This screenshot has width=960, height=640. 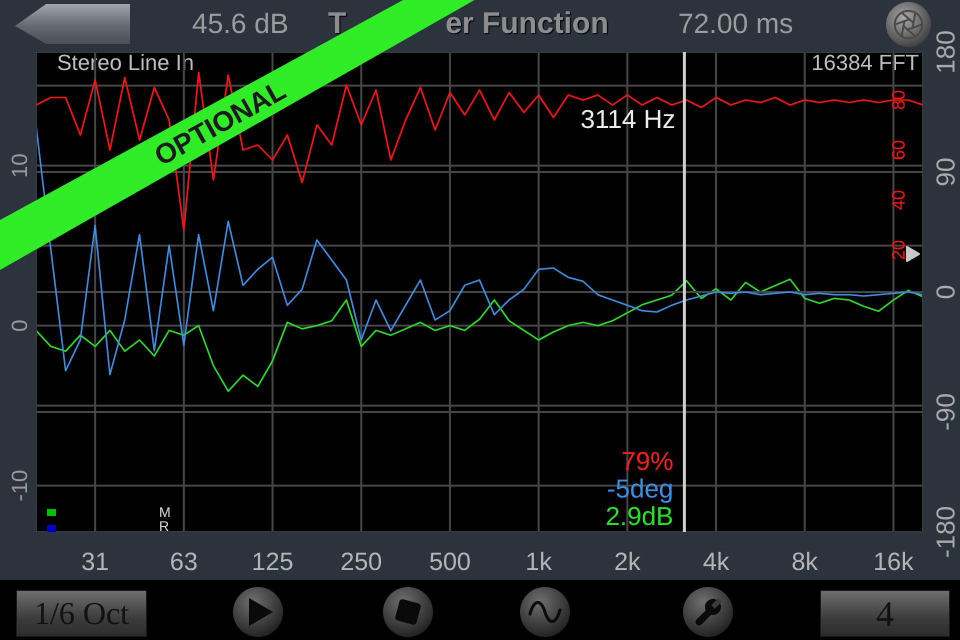 What do you see at coordinates (865, 62) in the screenshot?
I see `fft-size-label: 16384 FFT` at bounding box center [865, 62].